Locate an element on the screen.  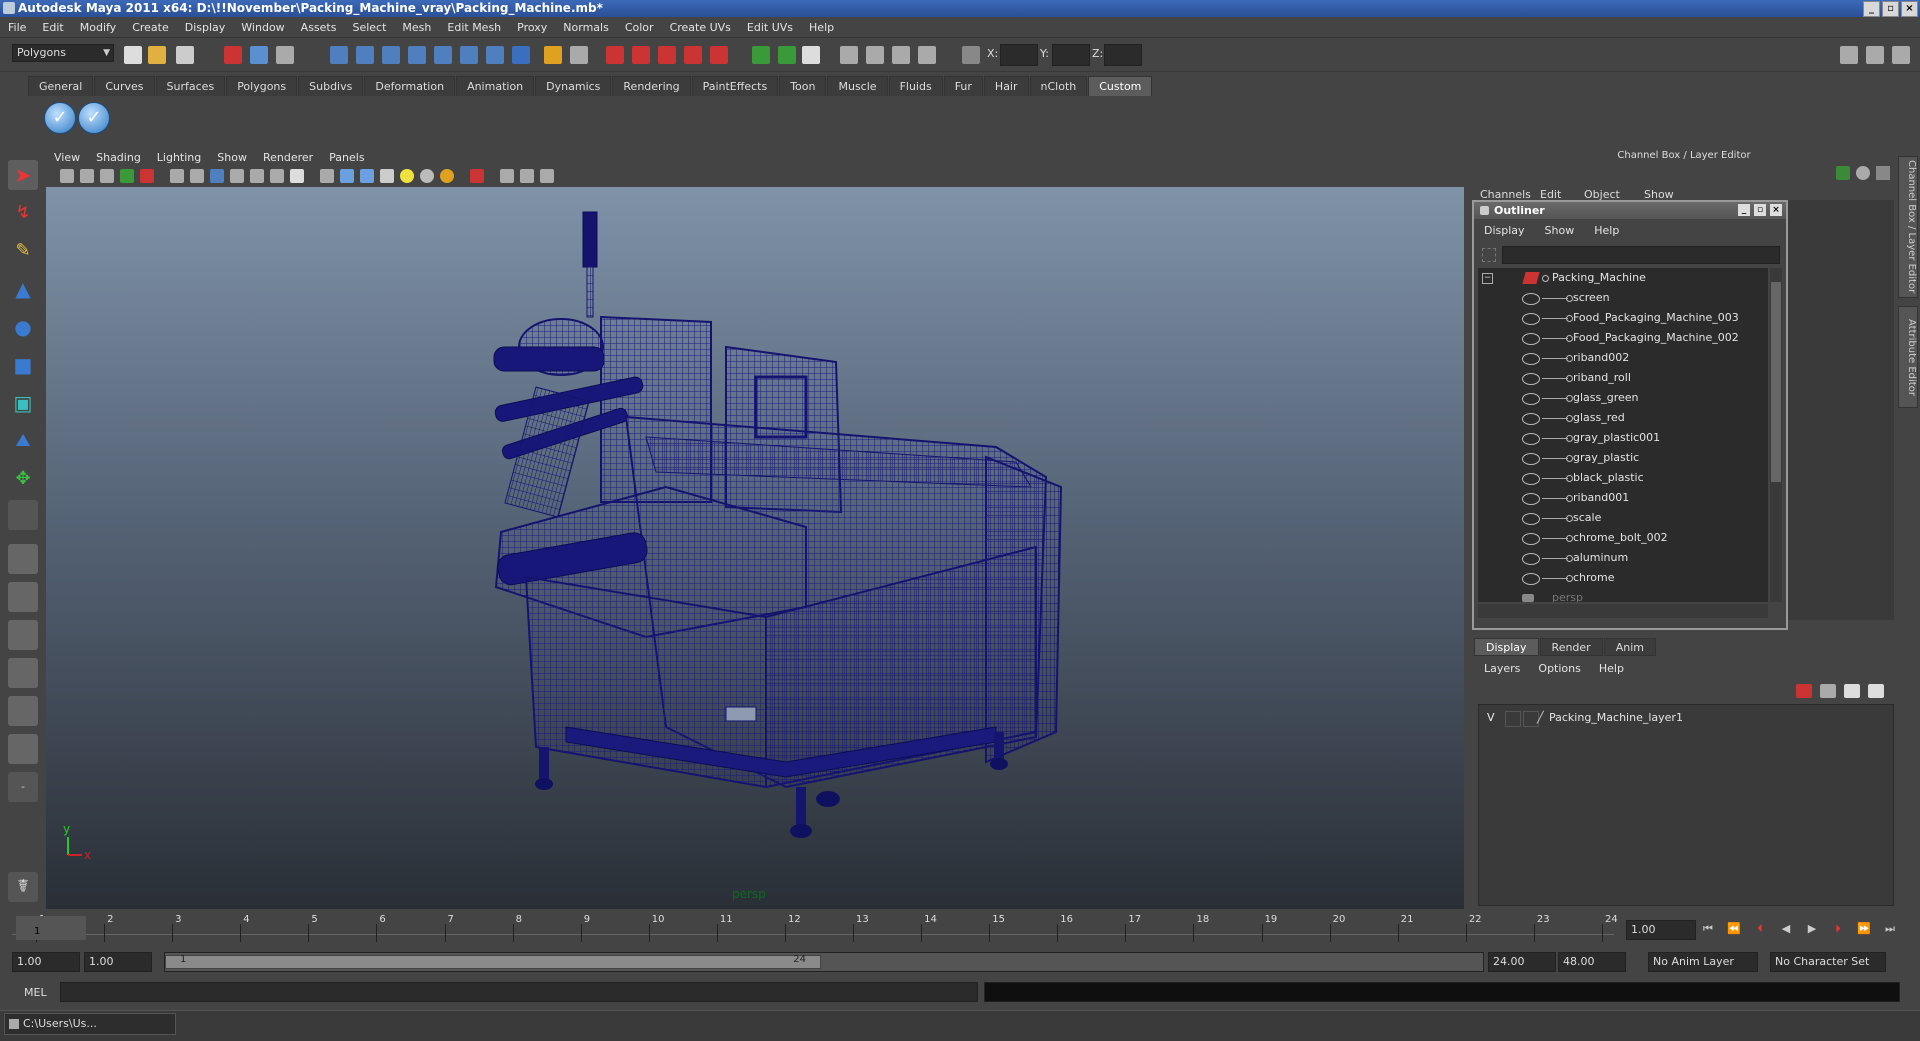
viewport-menu-show: Show is located at coordinates (232, 157).